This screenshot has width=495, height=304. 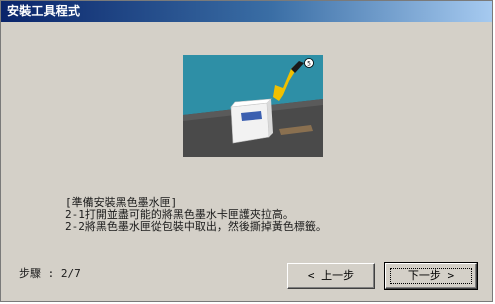 What do you see at coordinates (50, 273) in the screenshot?
I see `step-indicator: 步驟 : 2/7` at bounding box center [50, 273].